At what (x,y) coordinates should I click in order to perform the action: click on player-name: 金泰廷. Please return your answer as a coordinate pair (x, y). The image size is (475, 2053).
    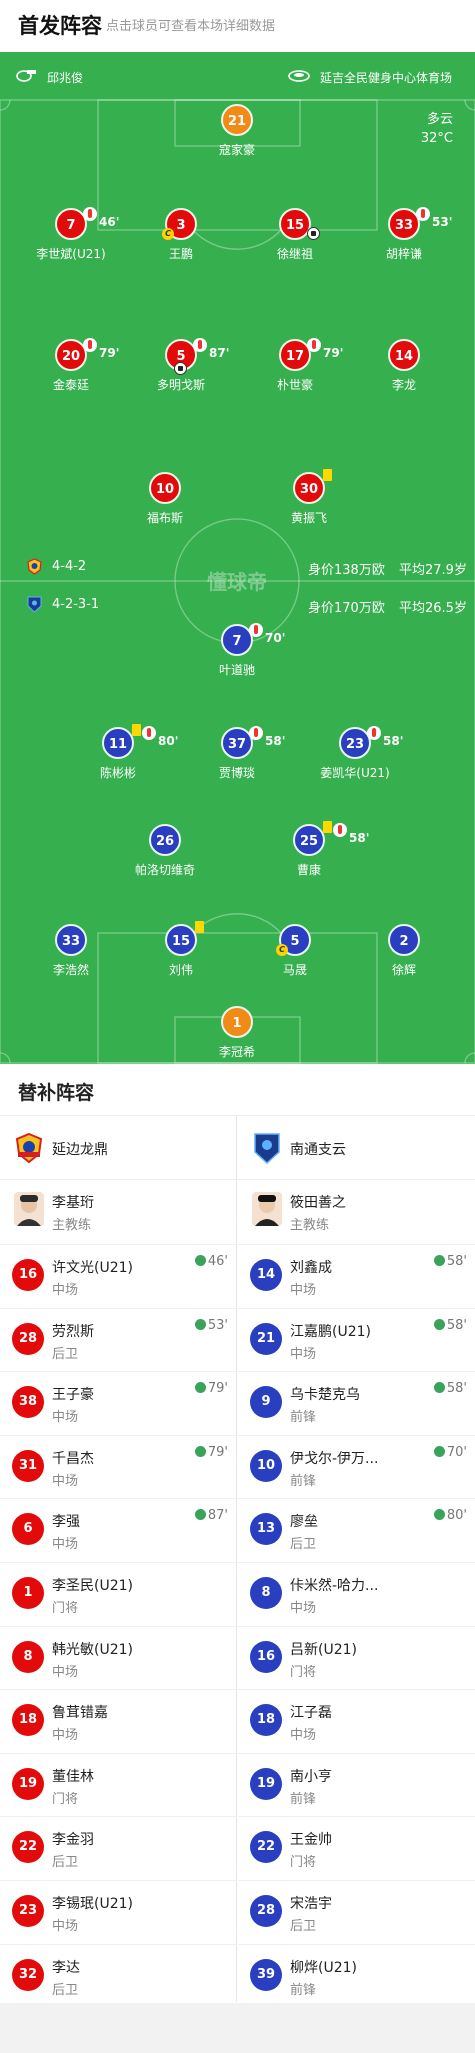
    Looking at the image, I should click on (70, 385).